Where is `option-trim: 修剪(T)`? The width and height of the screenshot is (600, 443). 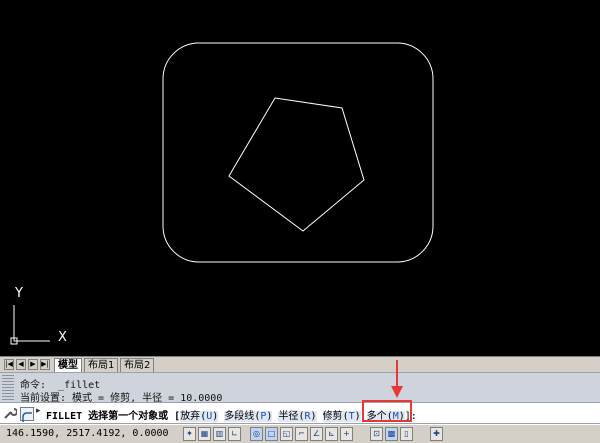
option-trim: 修剪(T) is located at coordinates (341, 416).